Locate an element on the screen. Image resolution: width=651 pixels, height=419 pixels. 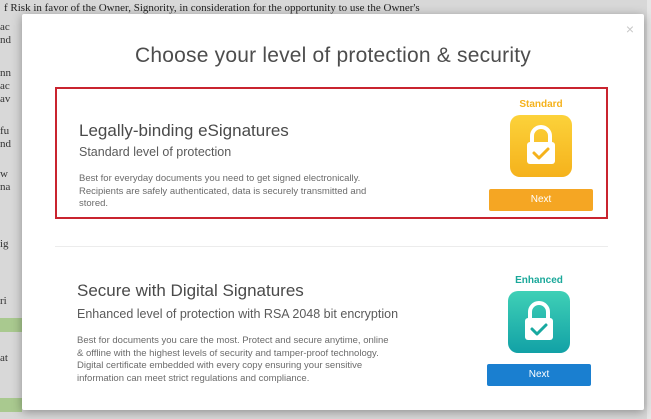
background-fragment: fu is located at coordinates (5, 131).